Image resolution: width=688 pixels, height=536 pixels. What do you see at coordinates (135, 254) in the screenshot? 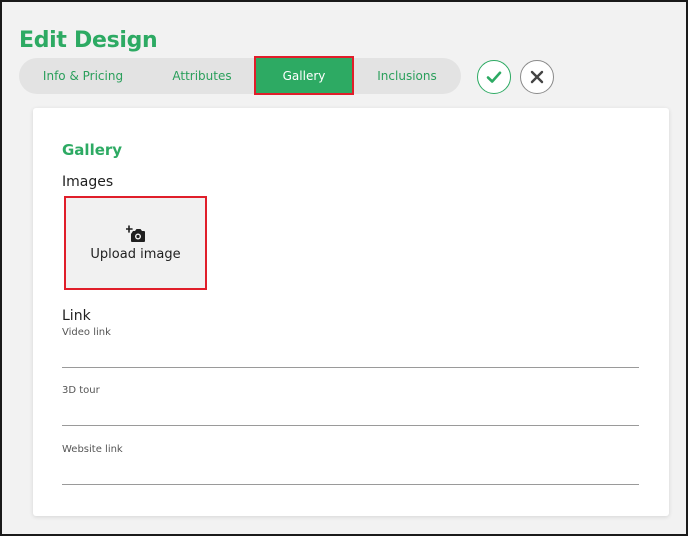
I see `upload-image-label: Upload image` at bounding box center [135, 254].